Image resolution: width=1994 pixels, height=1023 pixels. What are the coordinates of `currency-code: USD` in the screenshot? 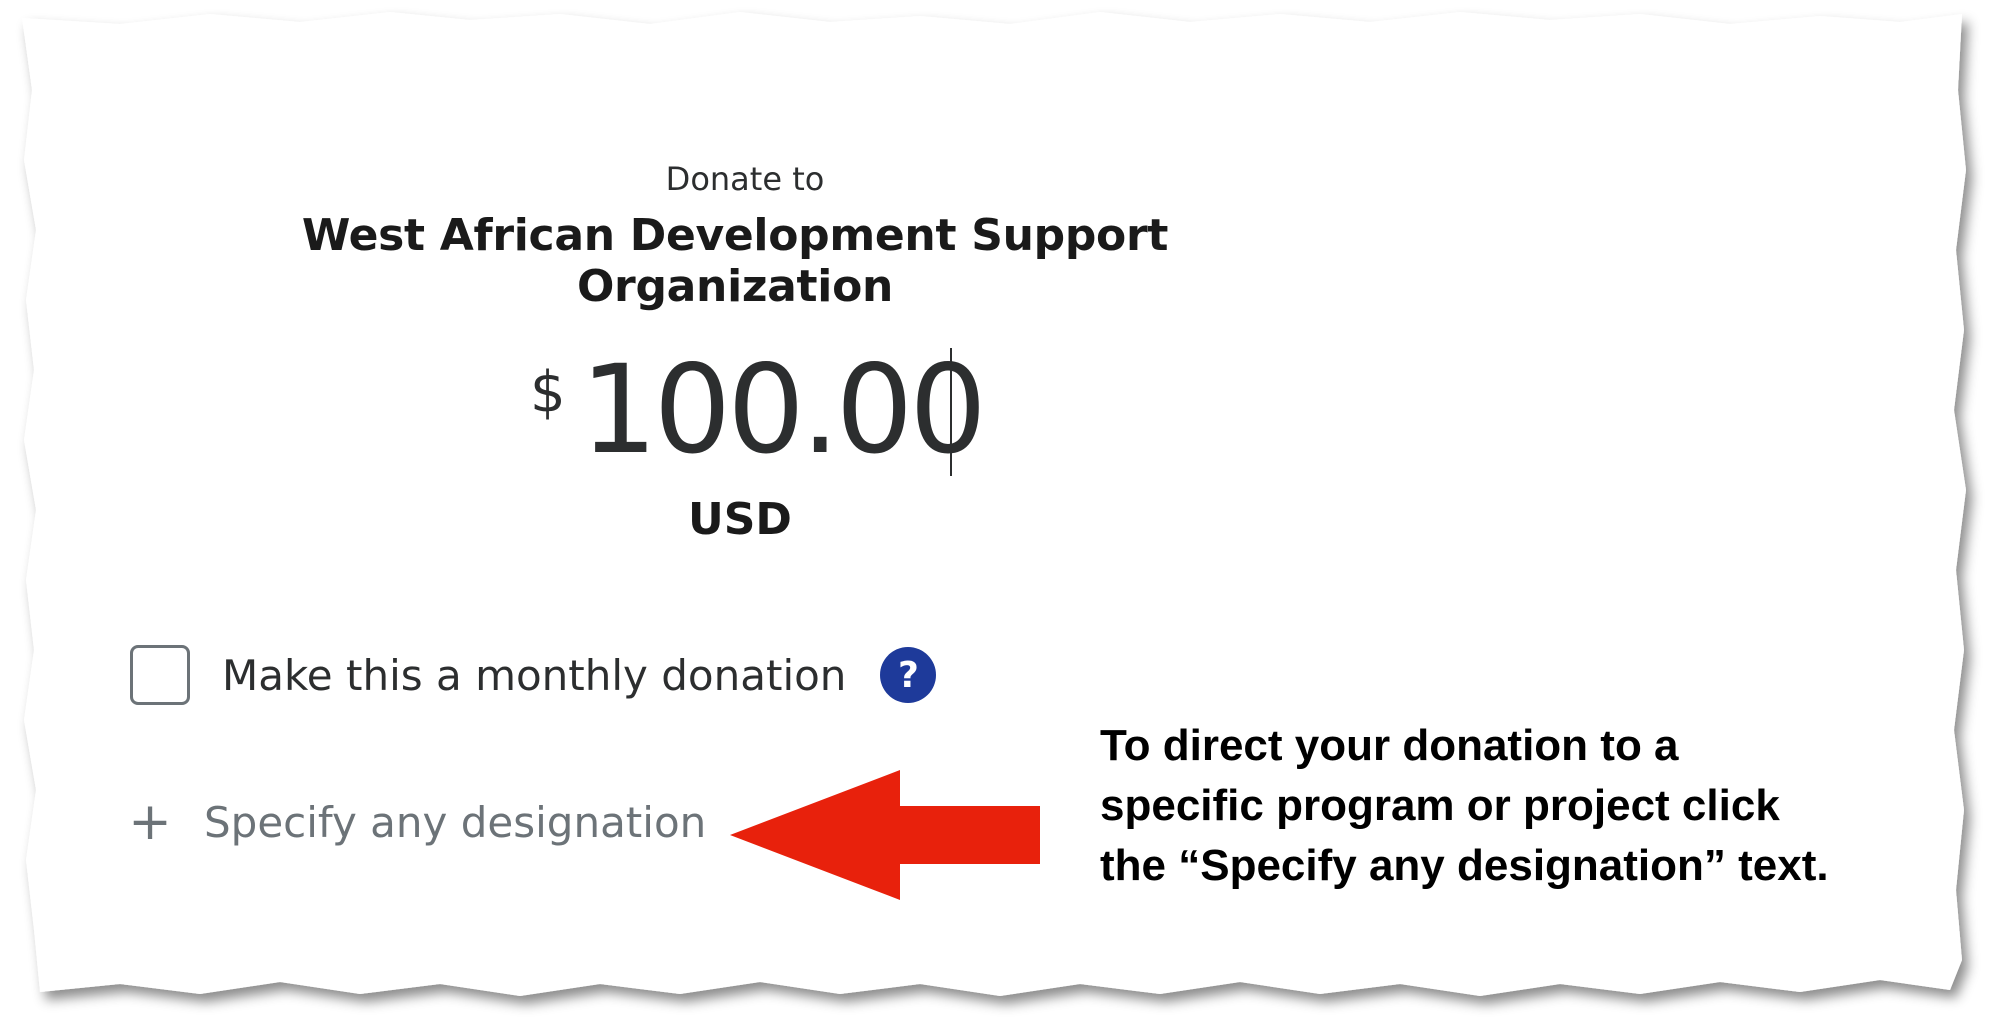 It's located at (740, 519).